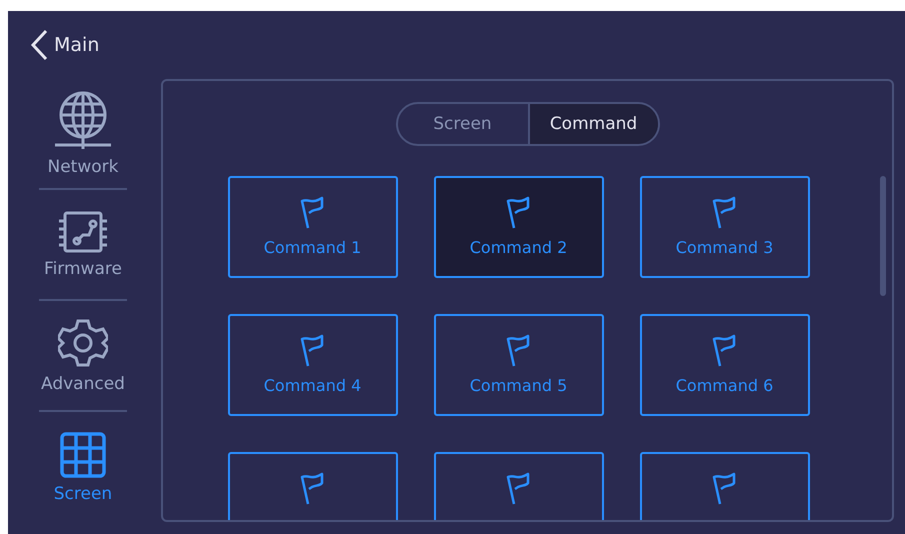  I want to click on sidebar-label: Advanced, so click(83, 384).